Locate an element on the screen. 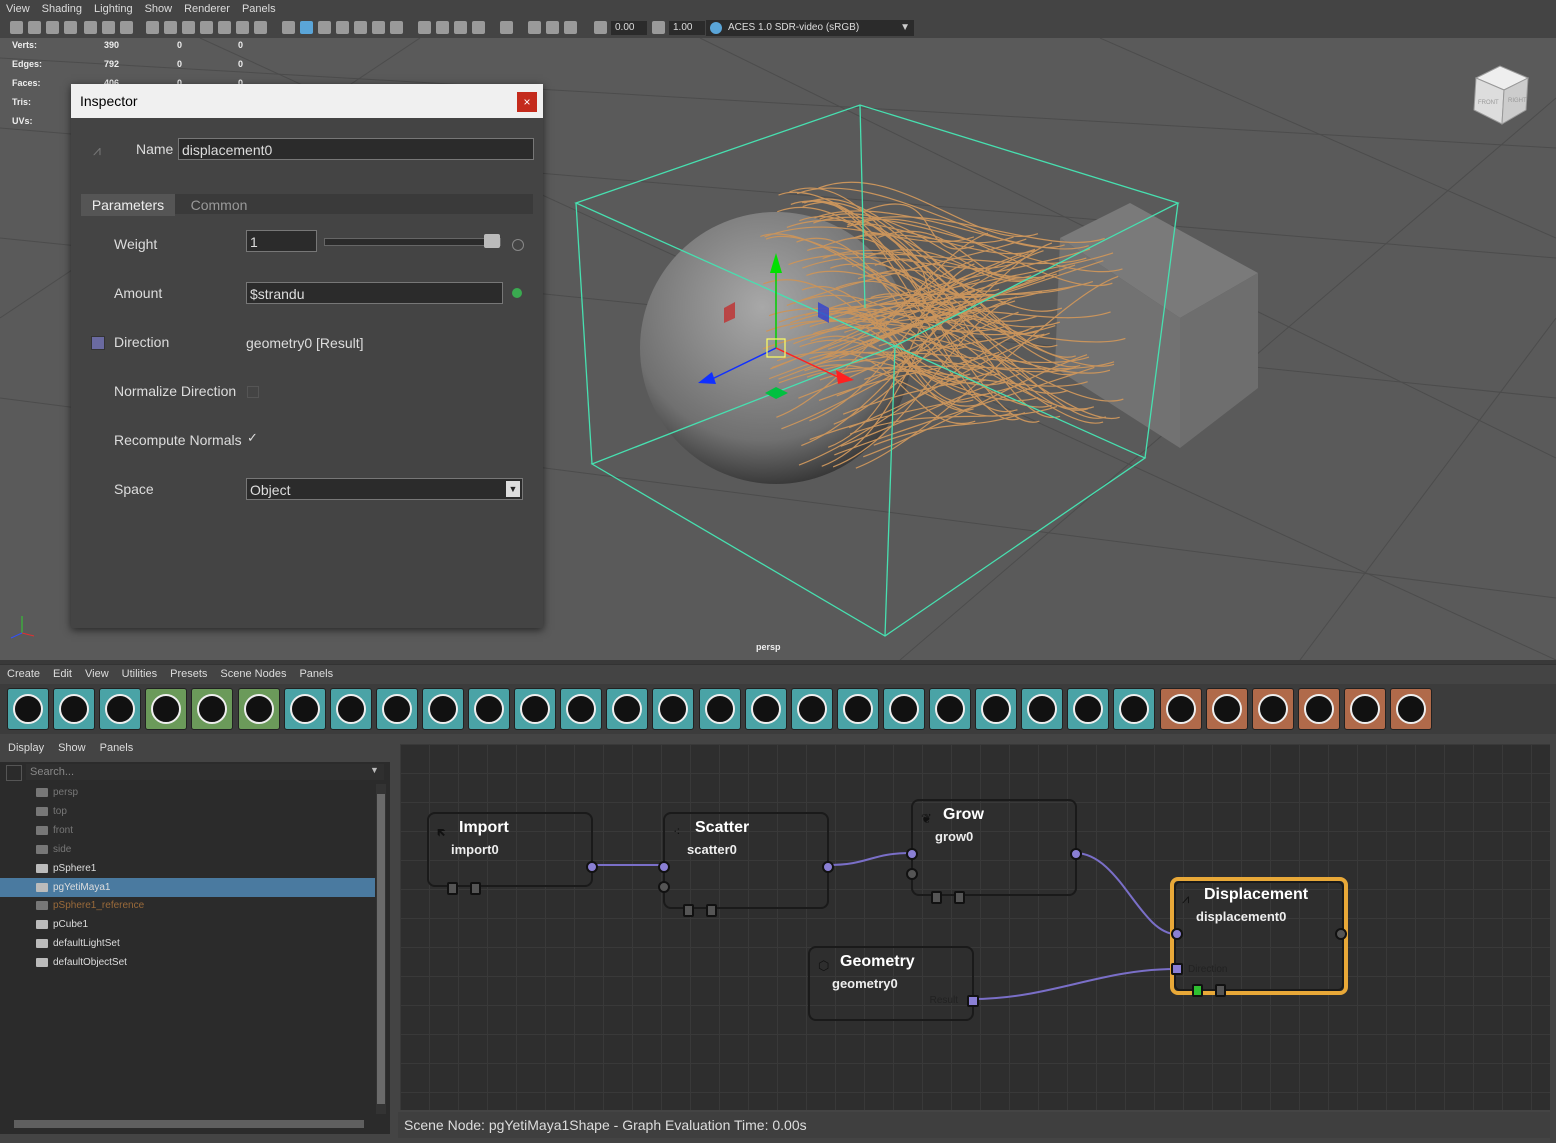 Image resolution: width=1556 pixels, height=1143 pixels. xray-joints-icon is located at coordinates (552, 27).